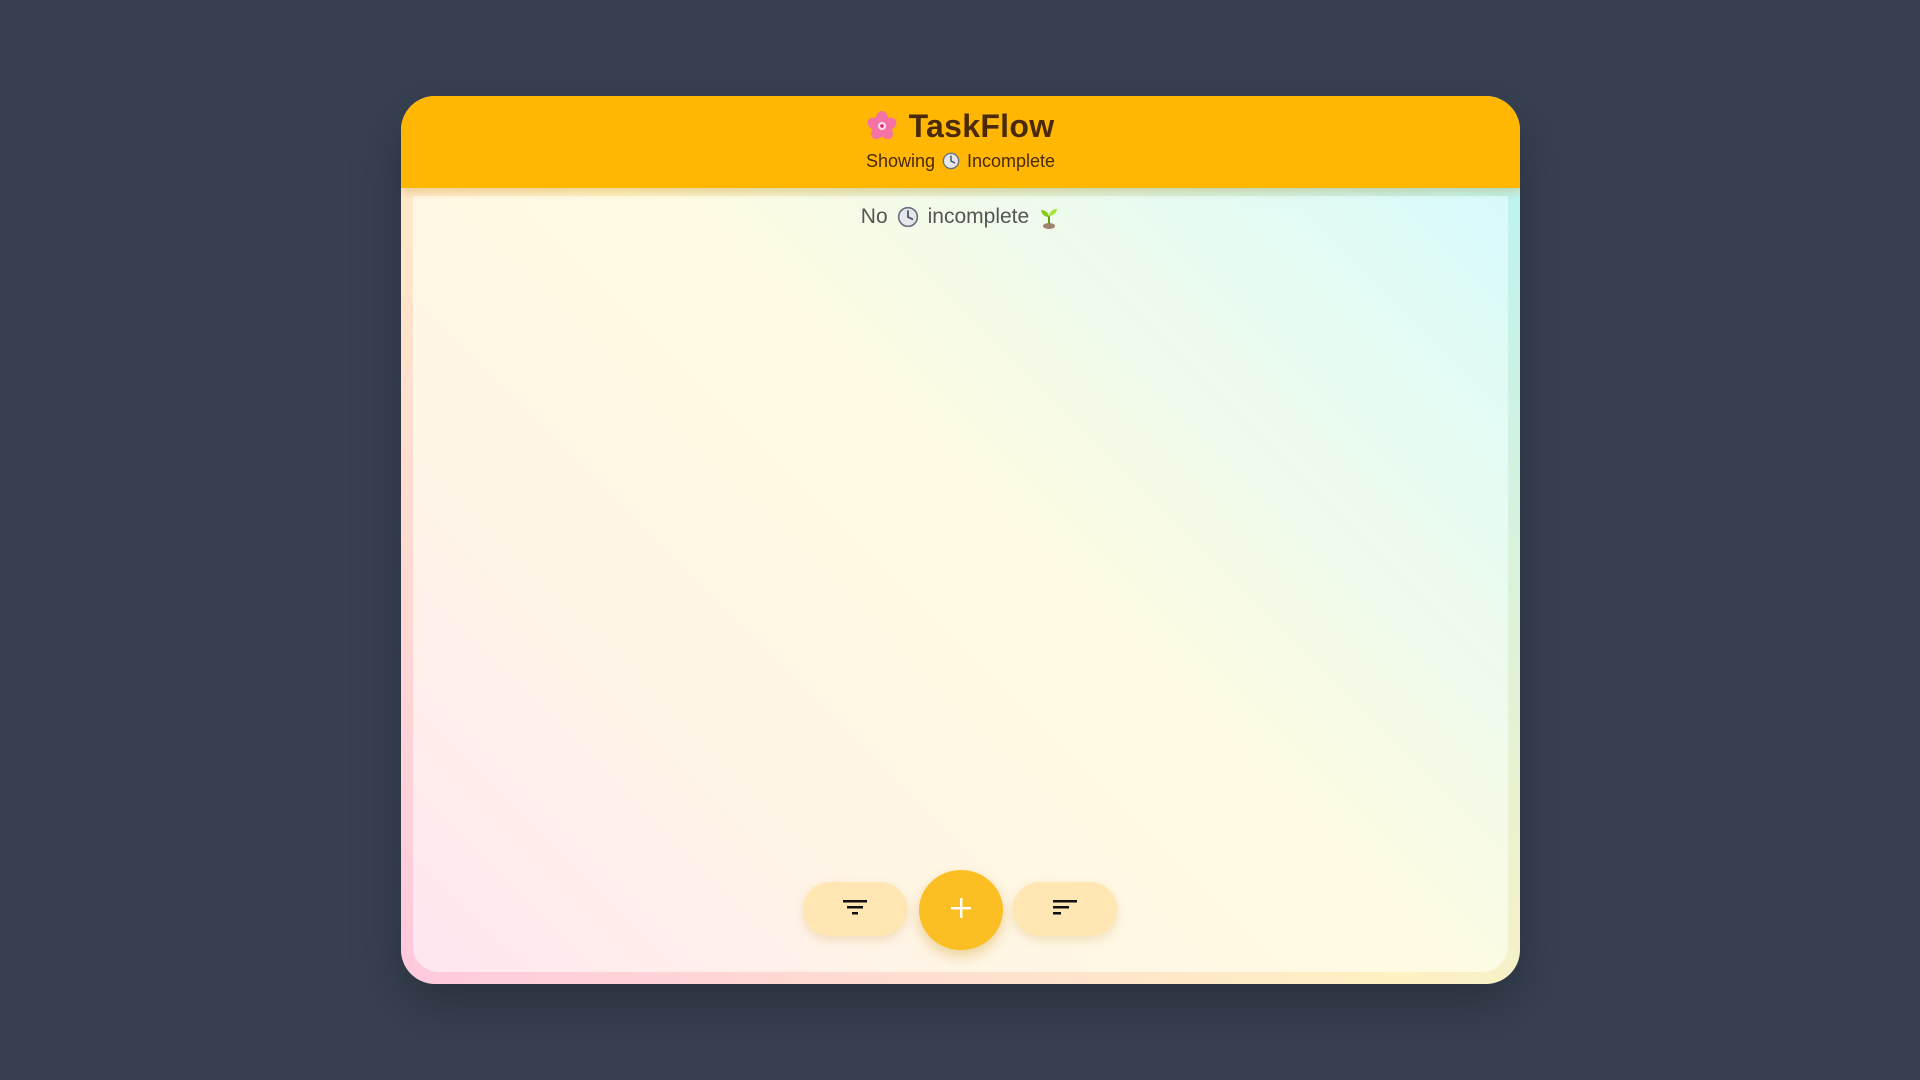 This screenshot has width=1920, height=1080. Describe the element at coordinates (900, 160) in the screenshot. I see `subtitle-prefix: Showing` at that location.